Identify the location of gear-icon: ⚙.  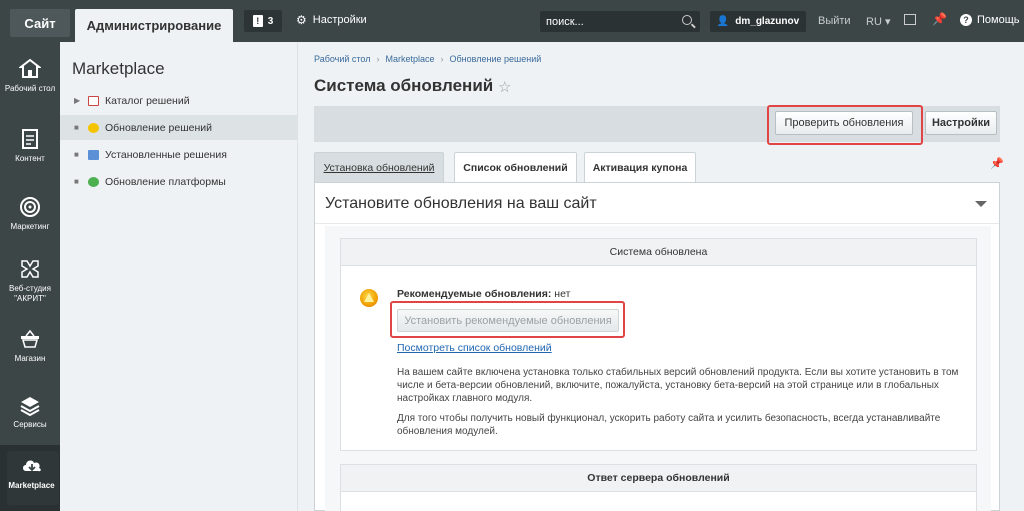
(301, 20).